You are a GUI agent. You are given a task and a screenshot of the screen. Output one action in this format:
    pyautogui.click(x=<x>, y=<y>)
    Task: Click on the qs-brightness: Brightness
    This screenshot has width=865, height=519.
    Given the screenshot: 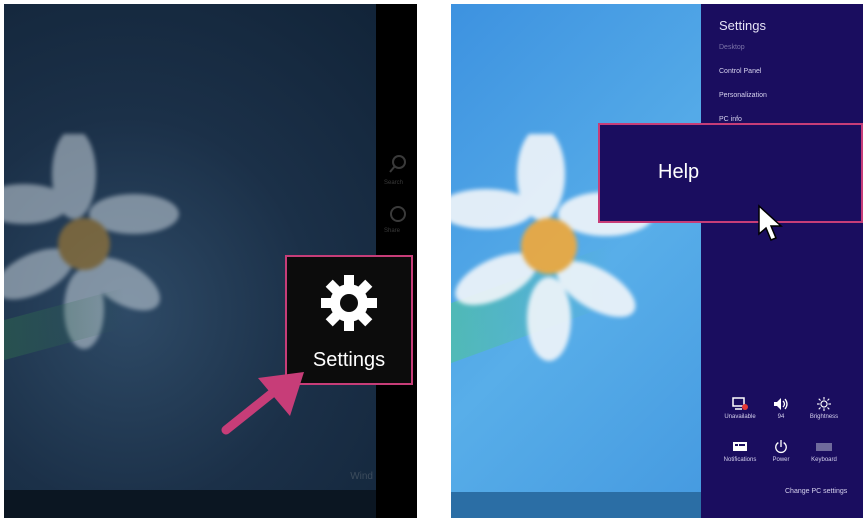 What is the action you would take?
    pyautogui.click(x=824, y=408)
    